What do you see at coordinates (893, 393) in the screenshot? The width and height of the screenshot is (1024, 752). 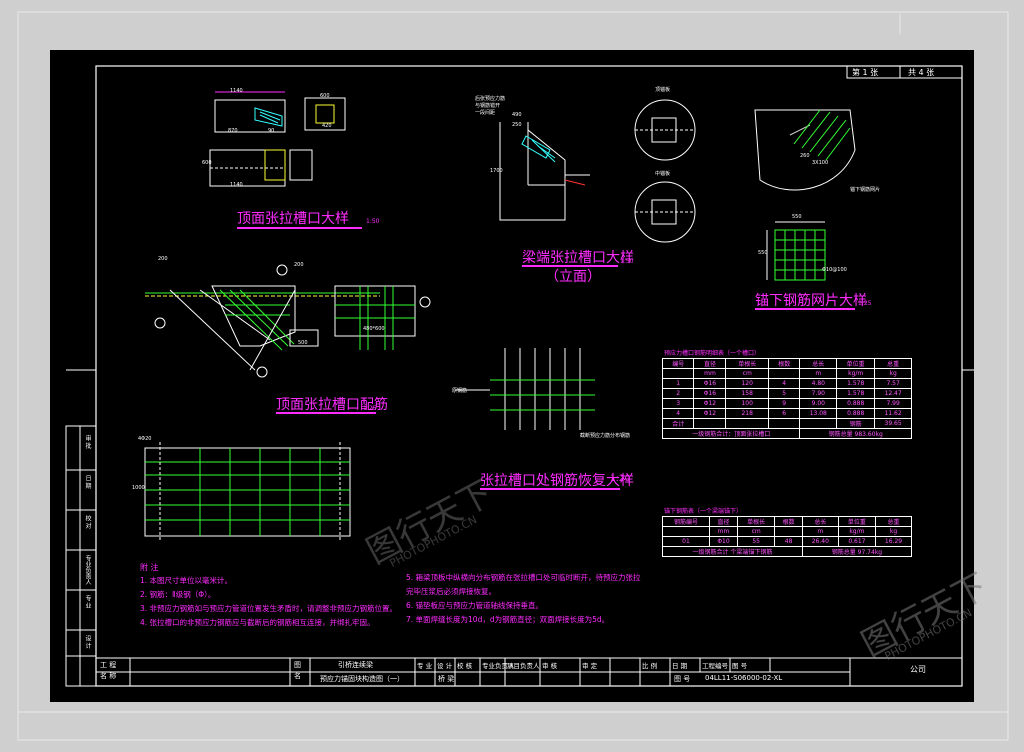 I see `table-cell: 12.47` at bounding box center [893, 393].